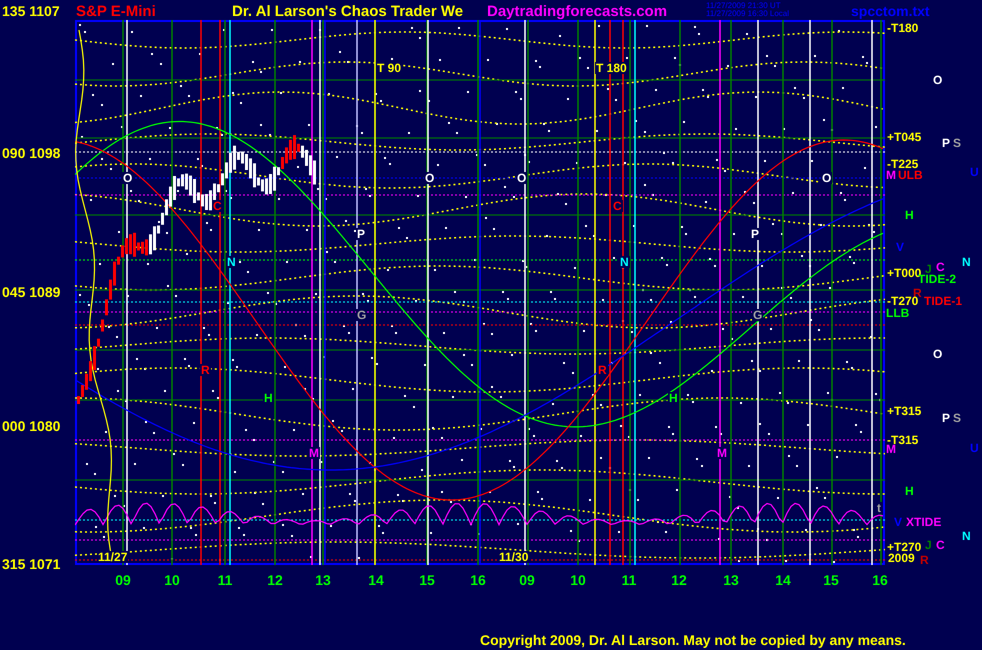  I want to click on price-label: 315 1071, so click(31, 564).